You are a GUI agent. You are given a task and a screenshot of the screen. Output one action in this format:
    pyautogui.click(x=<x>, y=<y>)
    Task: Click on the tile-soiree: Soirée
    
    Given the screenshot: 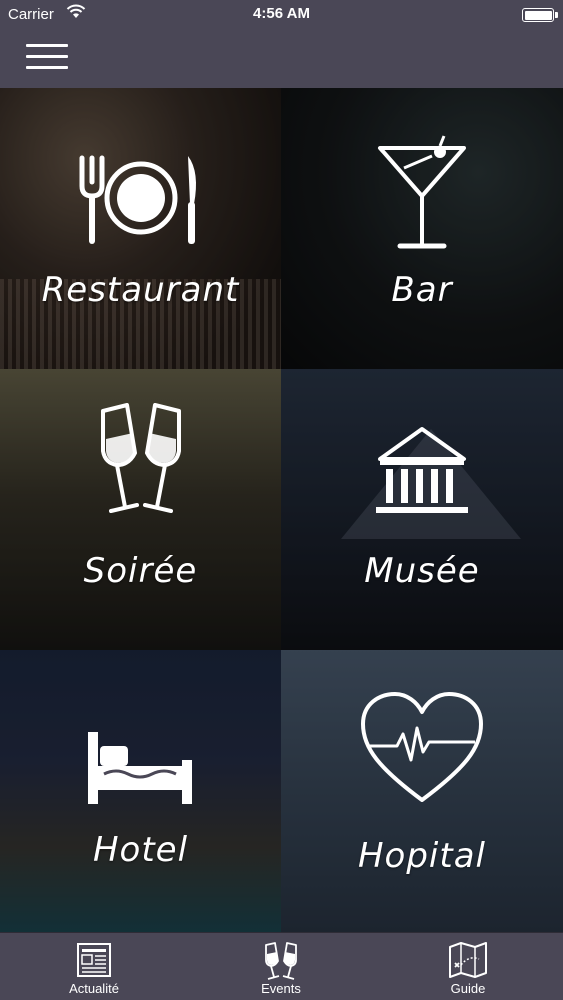 What is the action you would take?
    pyautogui.click(x=140, y=509)
    